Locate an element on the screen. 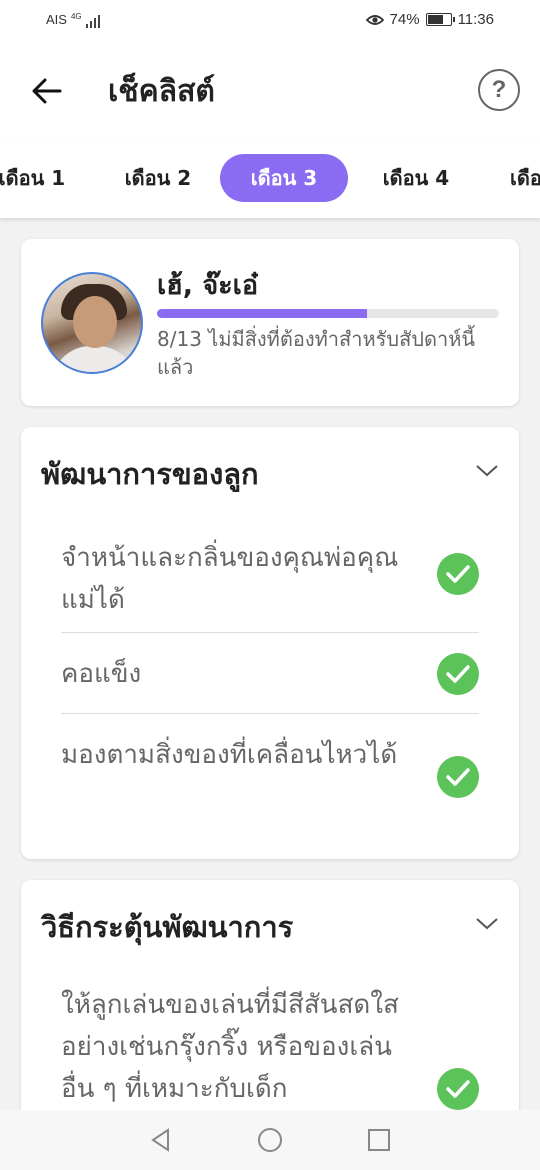 The image size is (540, 1170). month-tabs: เดือน 1 เดือน 2 เดือน 3 เดือน 4 เดือ is located at coordinates (270, 178).